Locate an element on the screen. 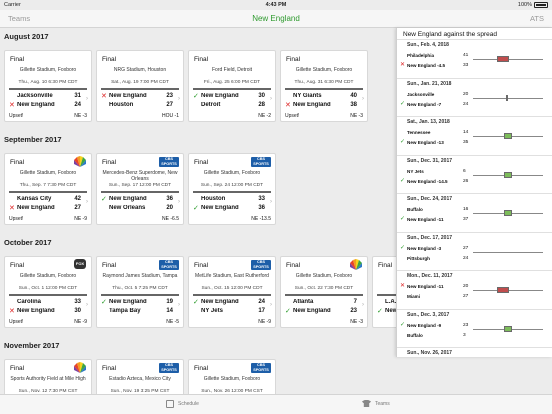 The image size is (552, 414). ats-game-date: Sun., Dec. 17, 2017 is located at coordinates (430, 237).